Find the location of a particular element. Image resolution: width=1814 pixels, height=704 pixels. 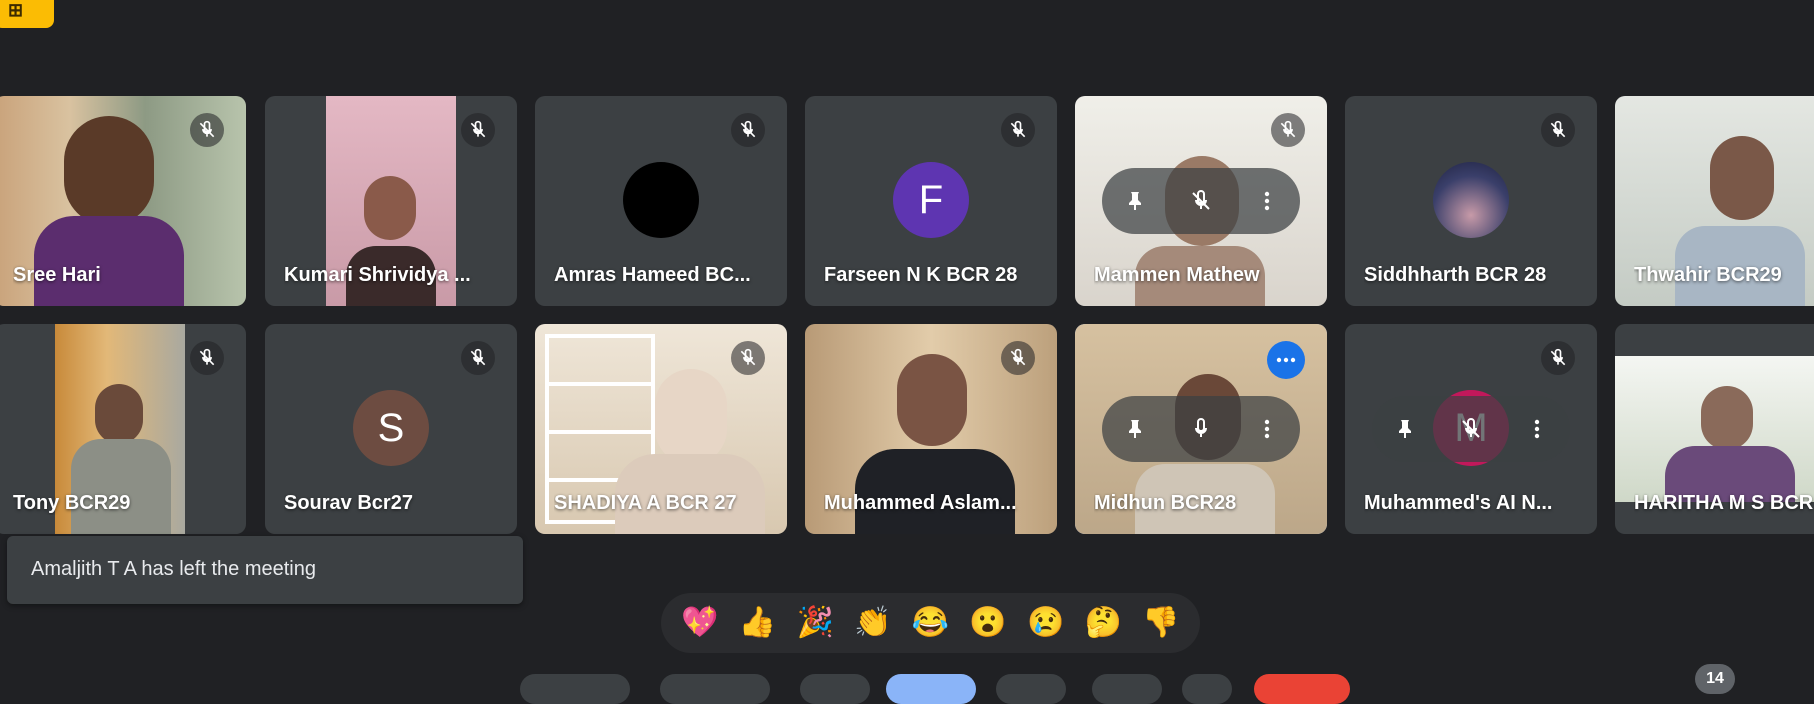

participant-tile-midhun: Midhun BCR28 is located at coordinates (1201, 429).